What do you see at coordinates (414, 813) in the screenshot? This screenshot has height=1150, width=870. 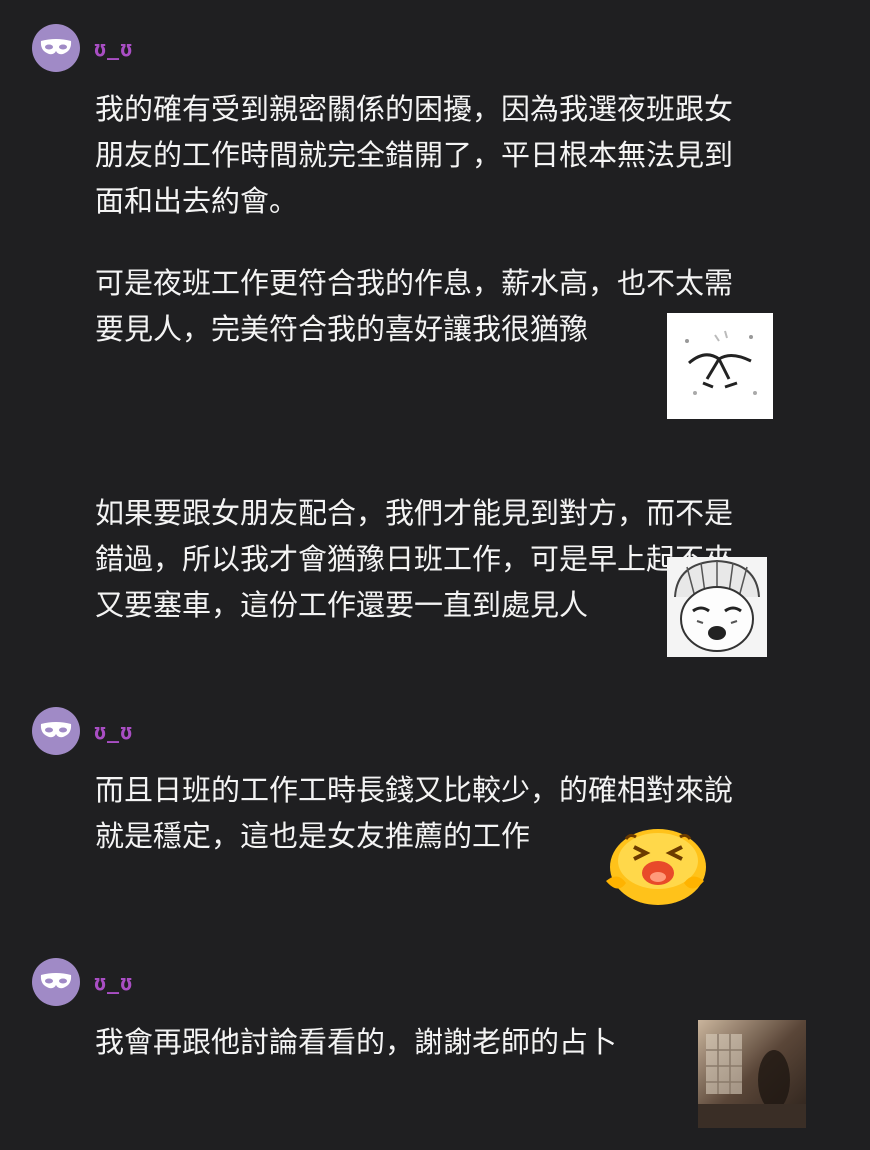 I see `message-paragraph: 而且日班的工作工時長錢又比較少，的確相對來說 就是穩定，這也是女友推薦的工作` at bounding box center [414, 813].